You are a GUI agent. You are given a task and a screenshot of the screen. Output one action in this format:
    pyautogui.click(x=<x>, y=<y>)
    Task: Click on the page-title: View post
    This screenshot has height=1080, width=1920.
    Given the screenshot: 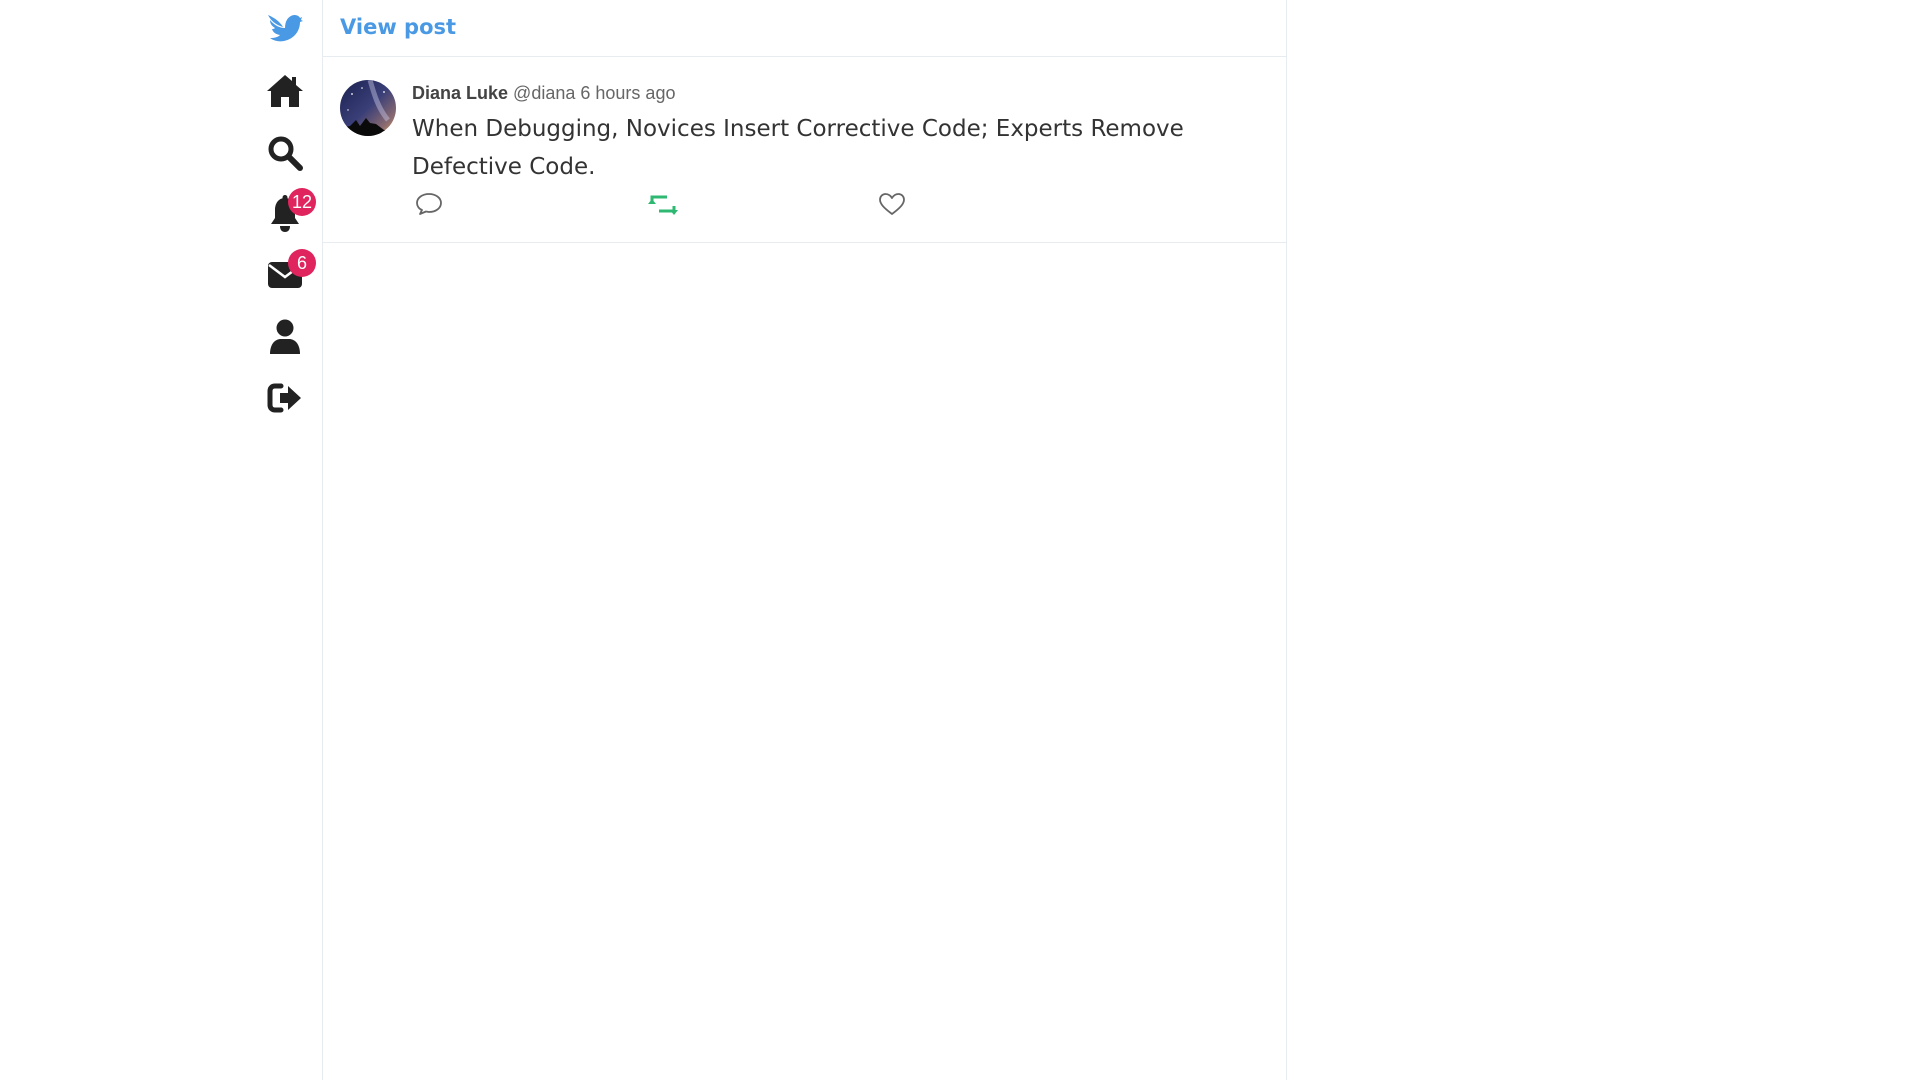 What is the action you would take?
    pyautogui.click(x=398, y=27)
    